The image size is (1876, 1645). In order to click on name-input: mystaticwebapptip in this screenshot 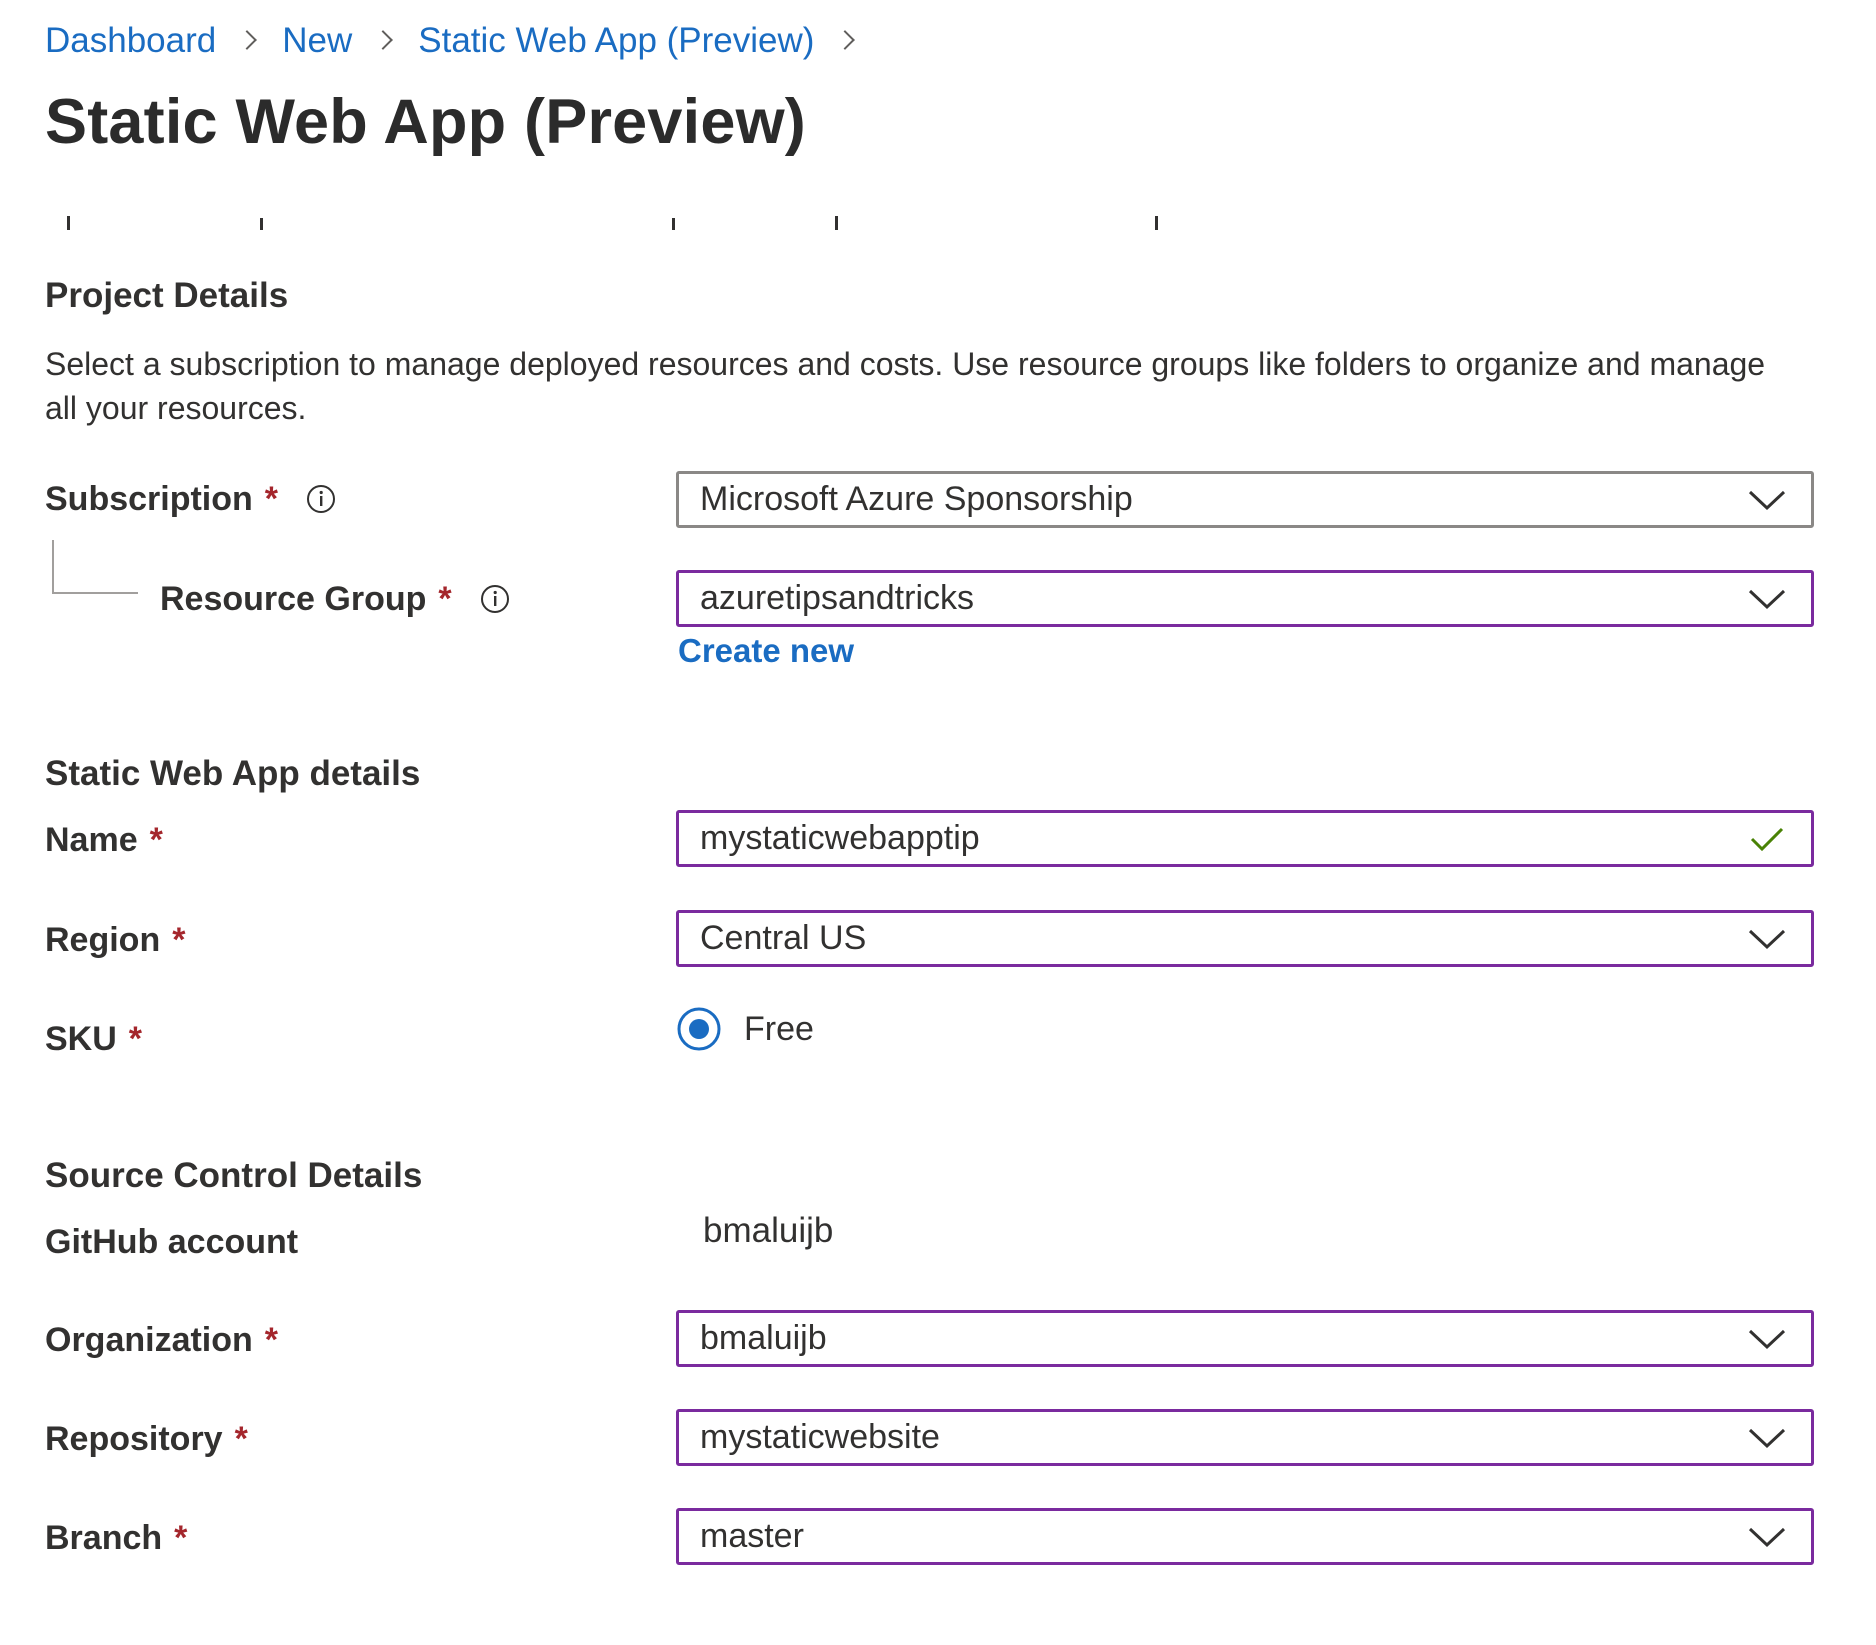, I will do `click(1245, 838)`.